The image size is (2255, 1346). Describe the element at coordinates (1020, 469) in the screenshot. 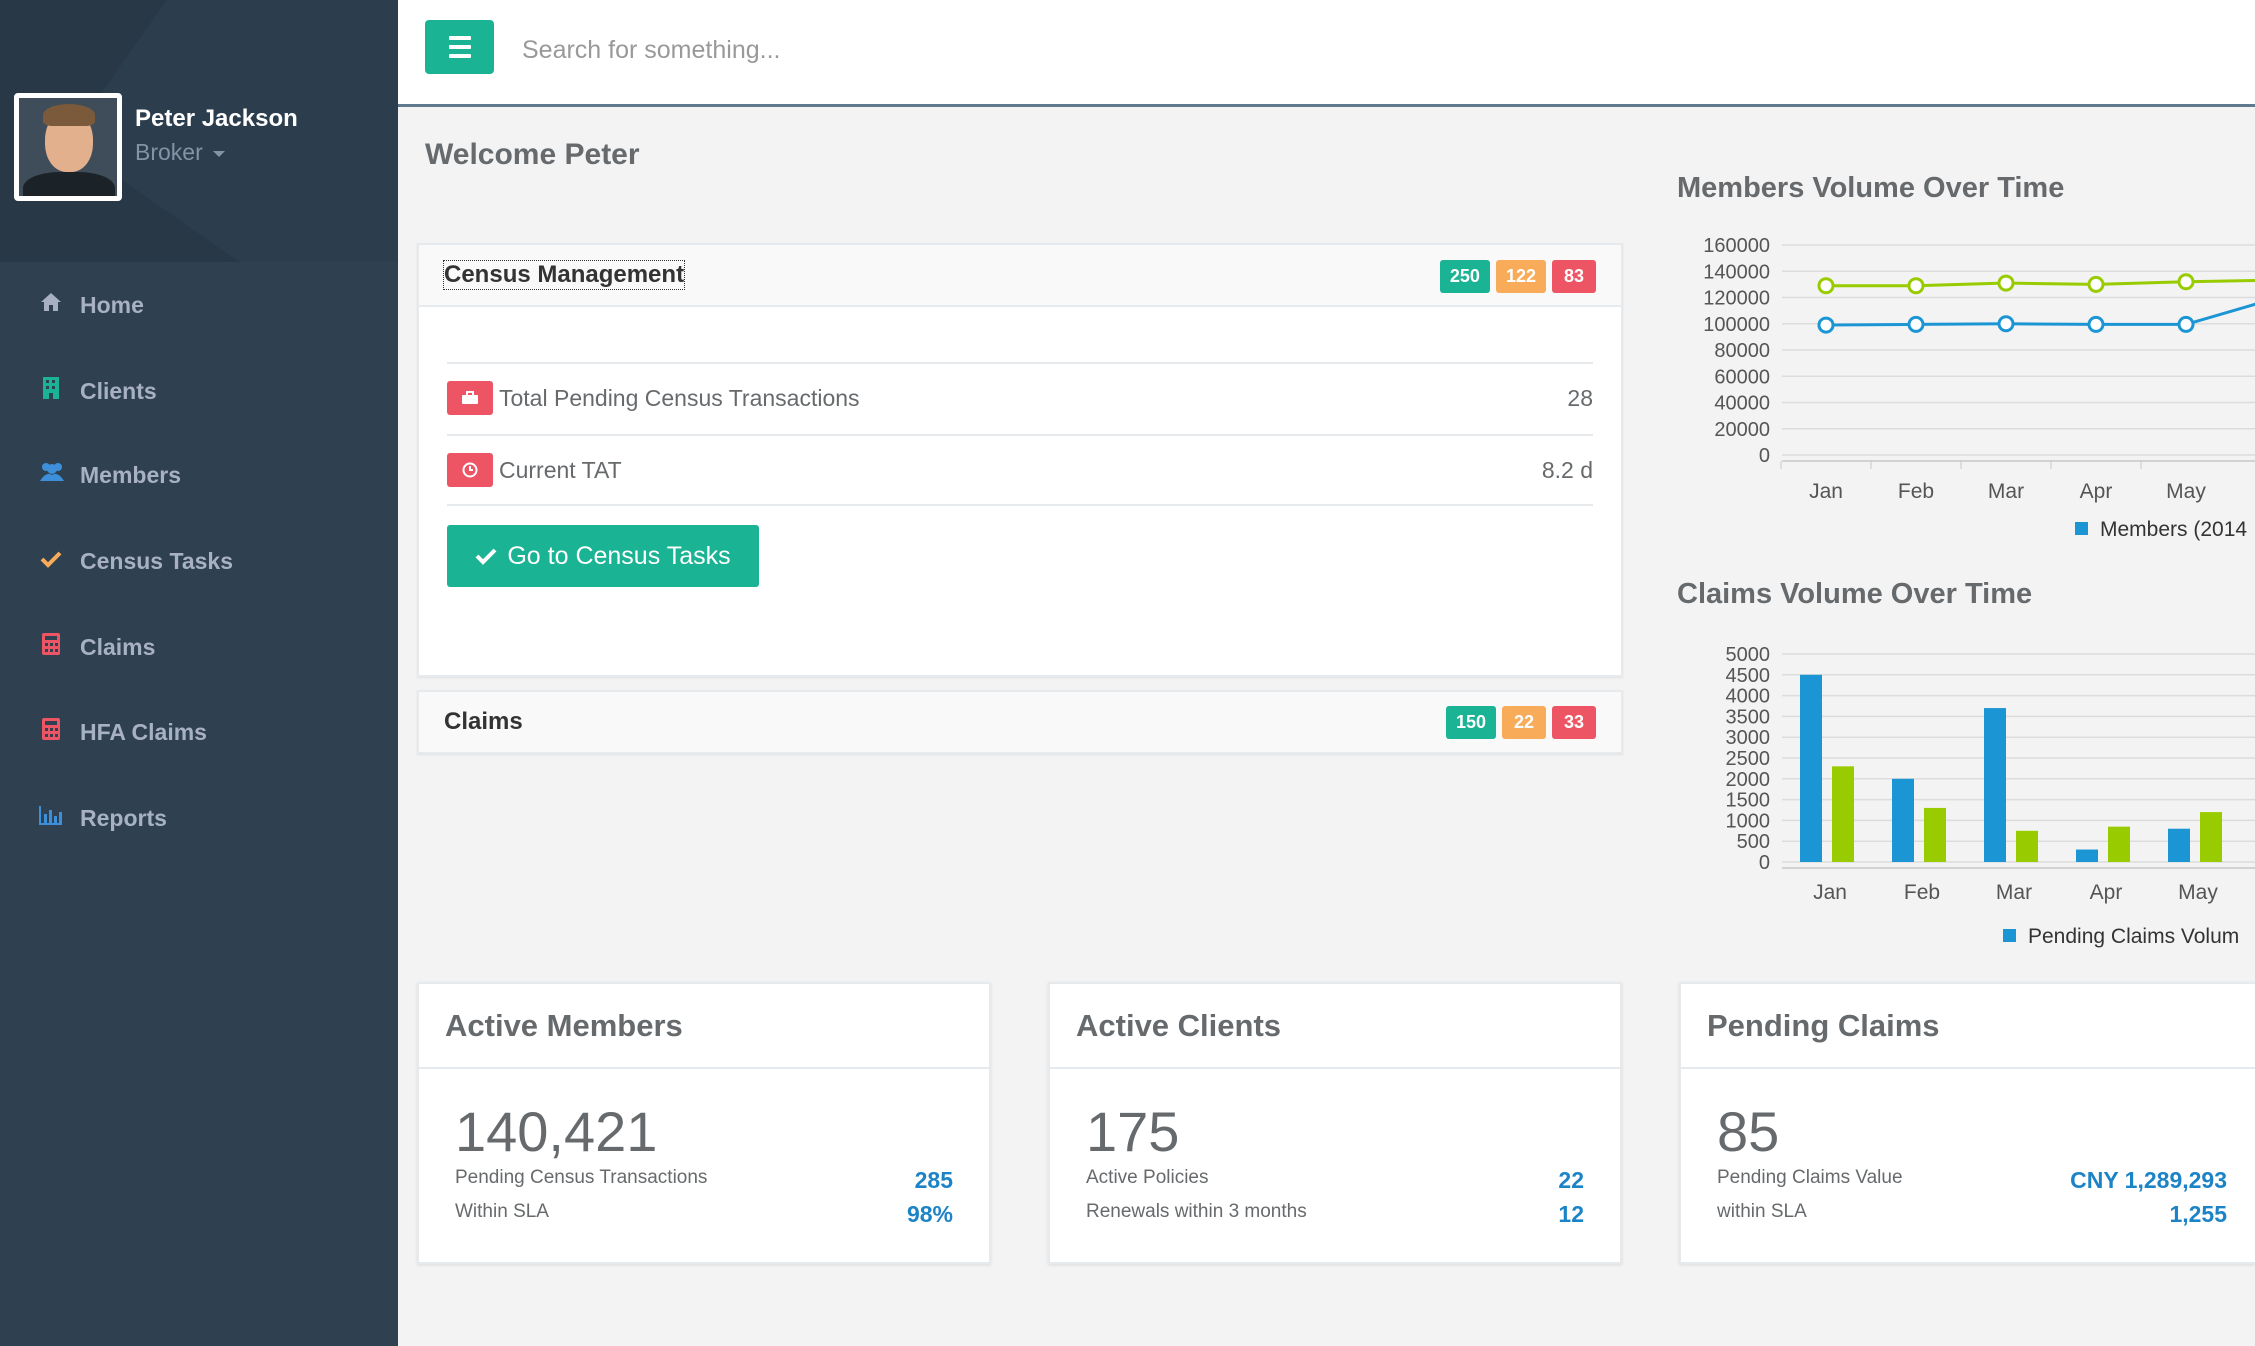

I see `list-item: Current TAT 8.2 d` at that location.